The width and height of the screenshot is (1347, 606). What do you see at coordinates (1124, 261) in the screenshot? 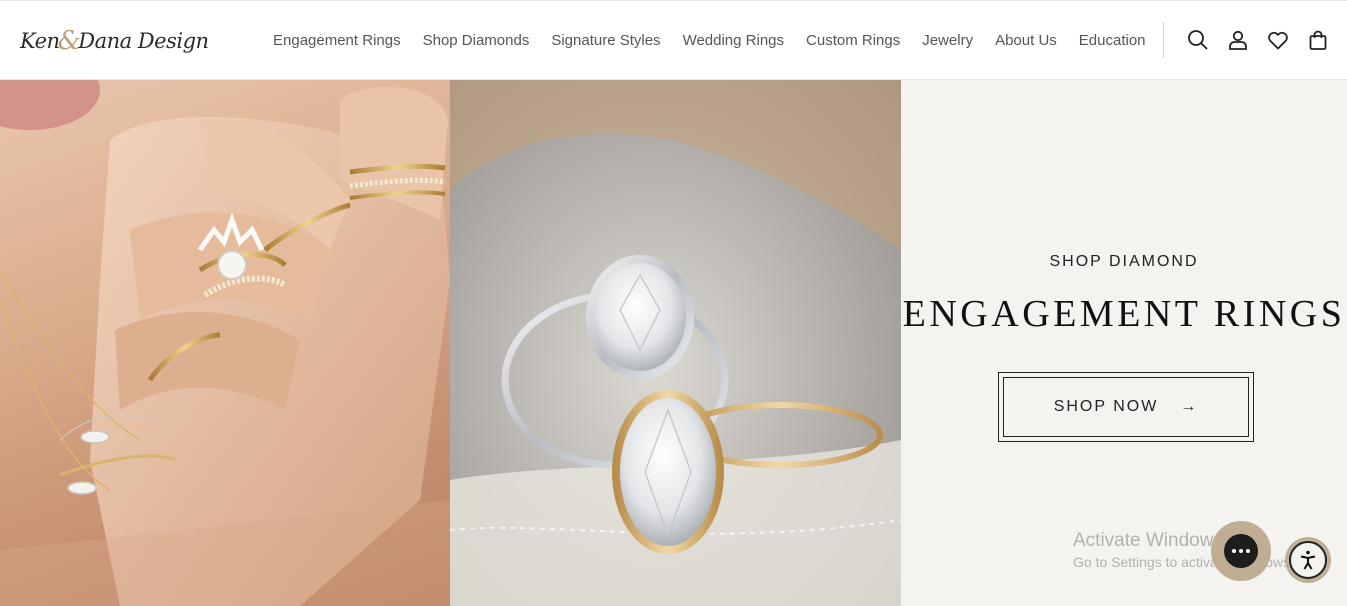
I see `hero-eyebrow: SHOP DIAMOND` at bounding box center [1124, 261].